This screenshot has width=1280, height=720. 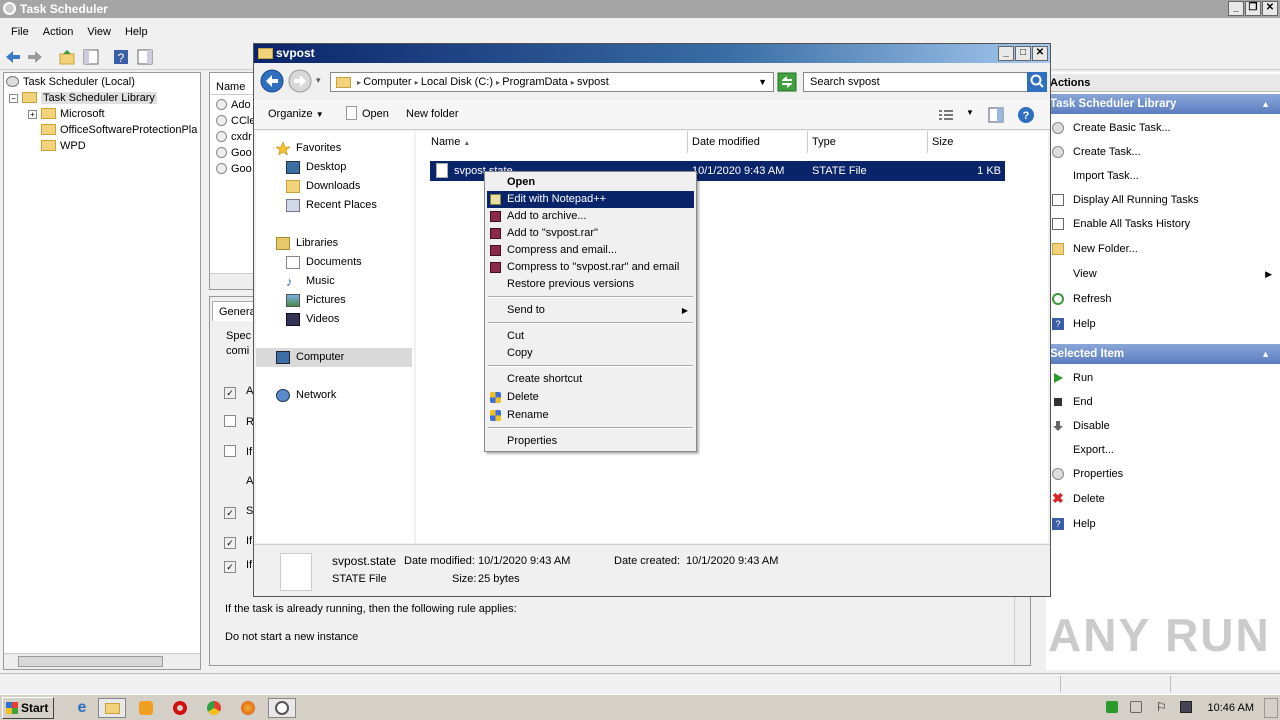 I want to click on selected-item-header: Selected Item ▲, so click(x=1163, y=354).